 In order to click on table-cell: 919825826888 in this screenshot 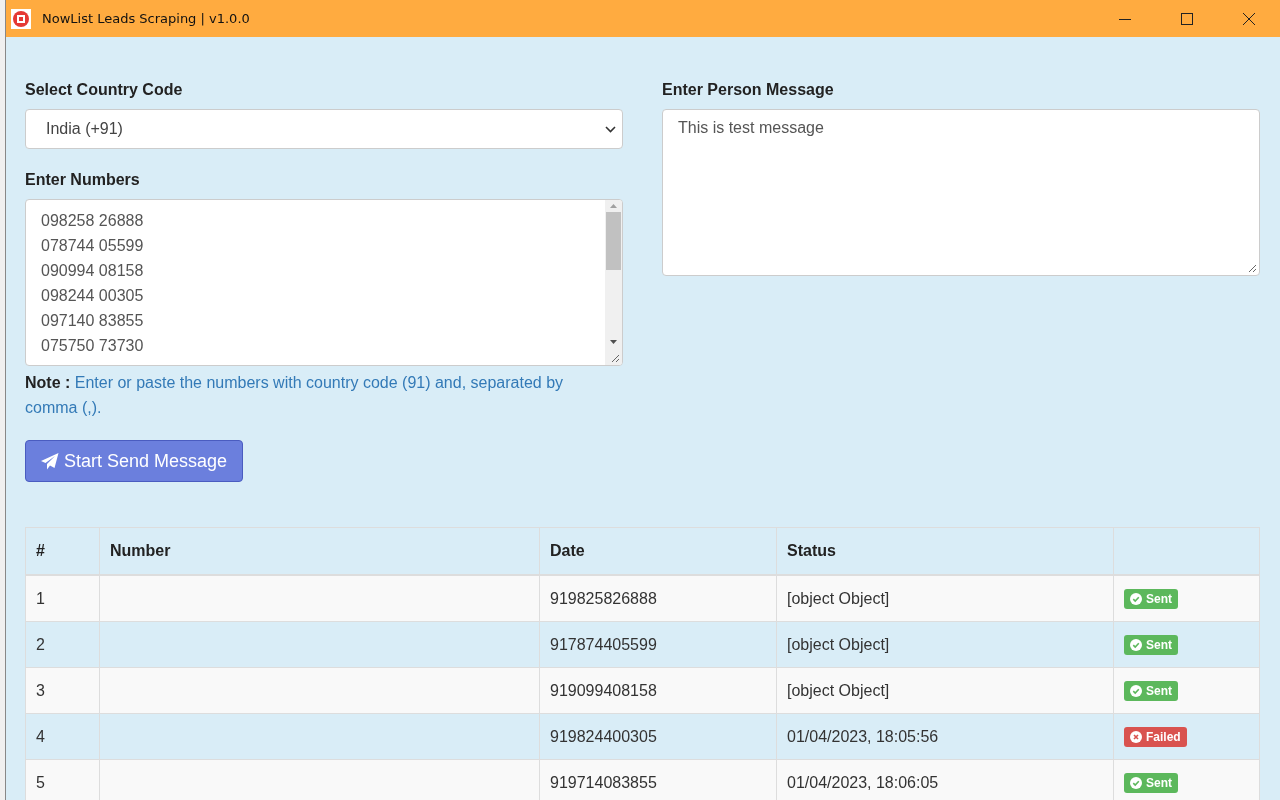, I will do `click(658, 598)`.